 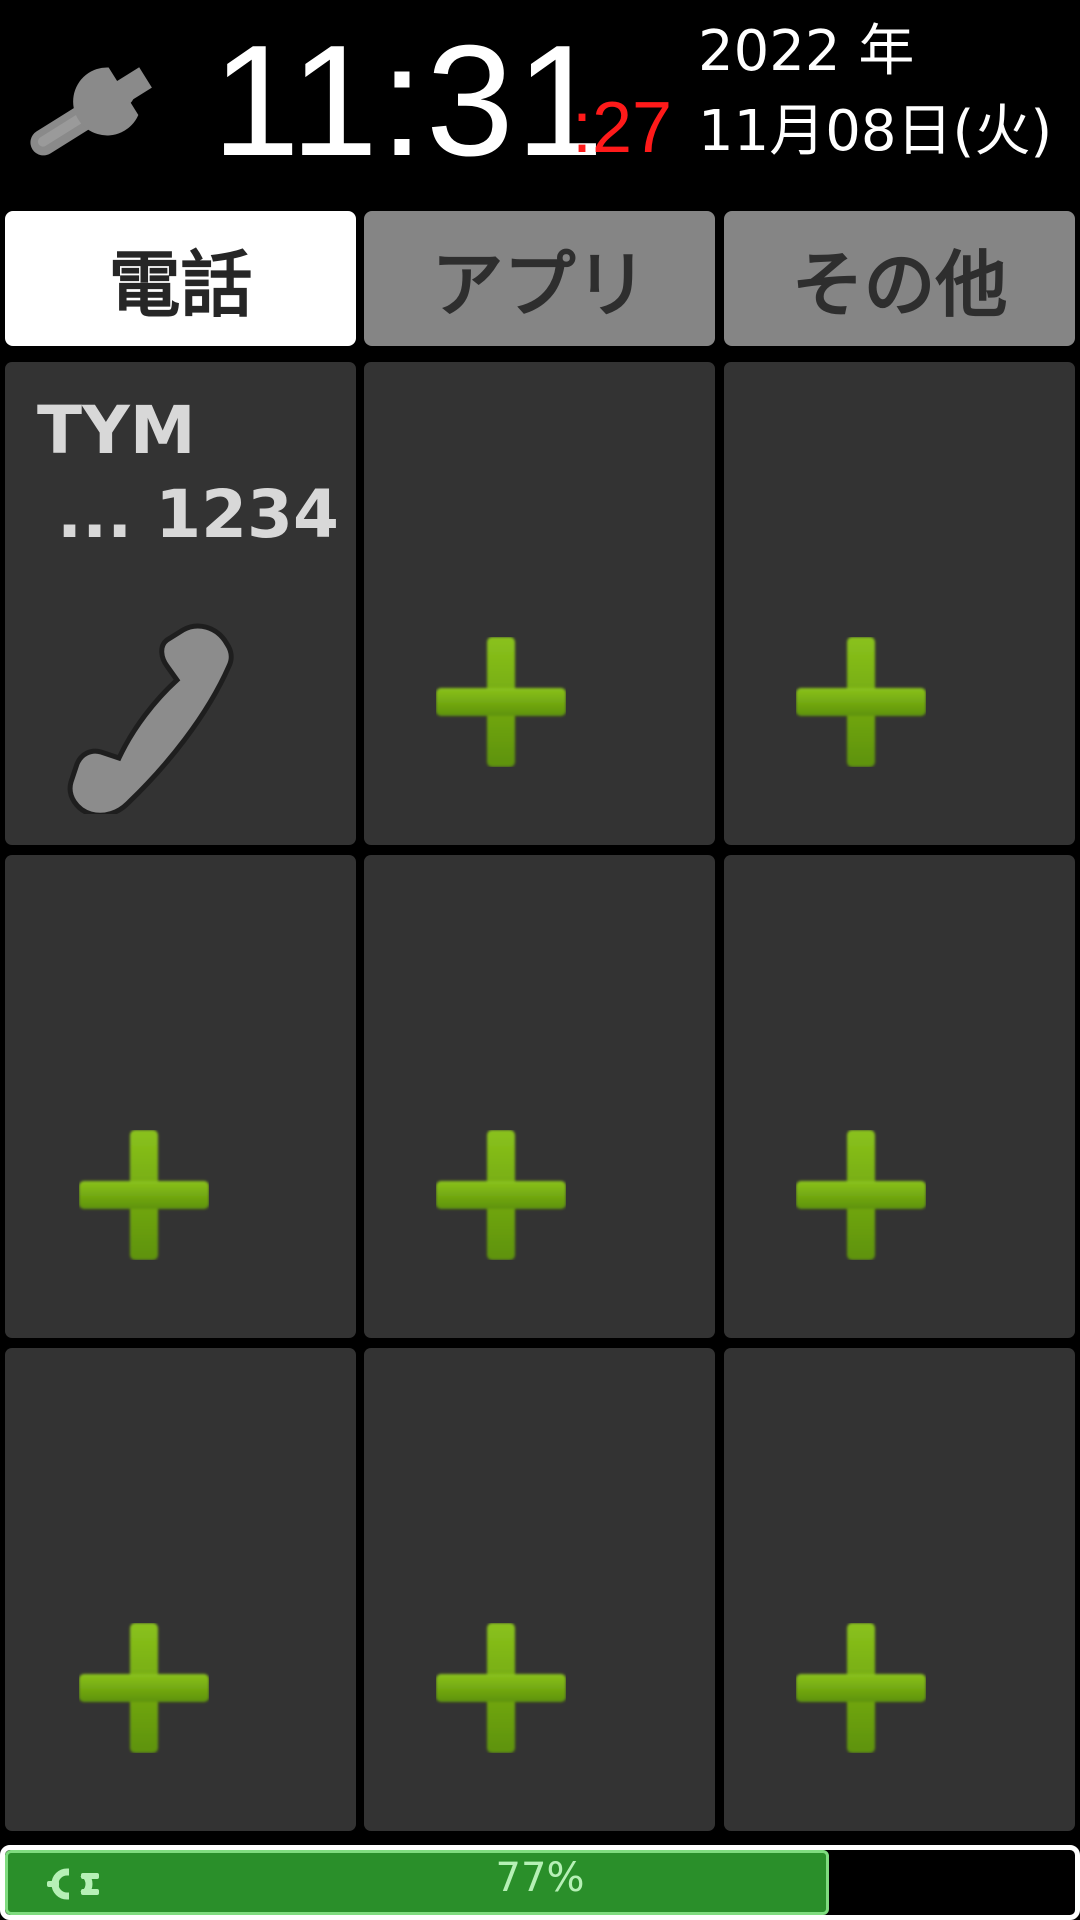 I want to click on battery-bar: 77%, so click(x=540, y=1882).